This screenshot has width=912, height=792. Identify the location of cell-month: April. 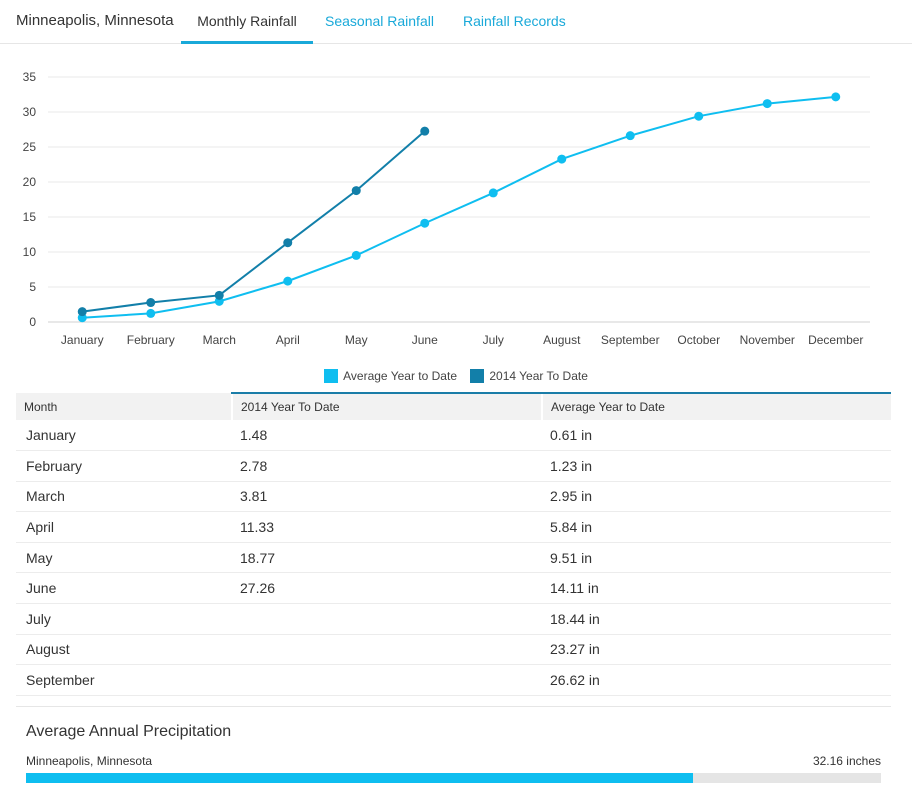
(124, 527).